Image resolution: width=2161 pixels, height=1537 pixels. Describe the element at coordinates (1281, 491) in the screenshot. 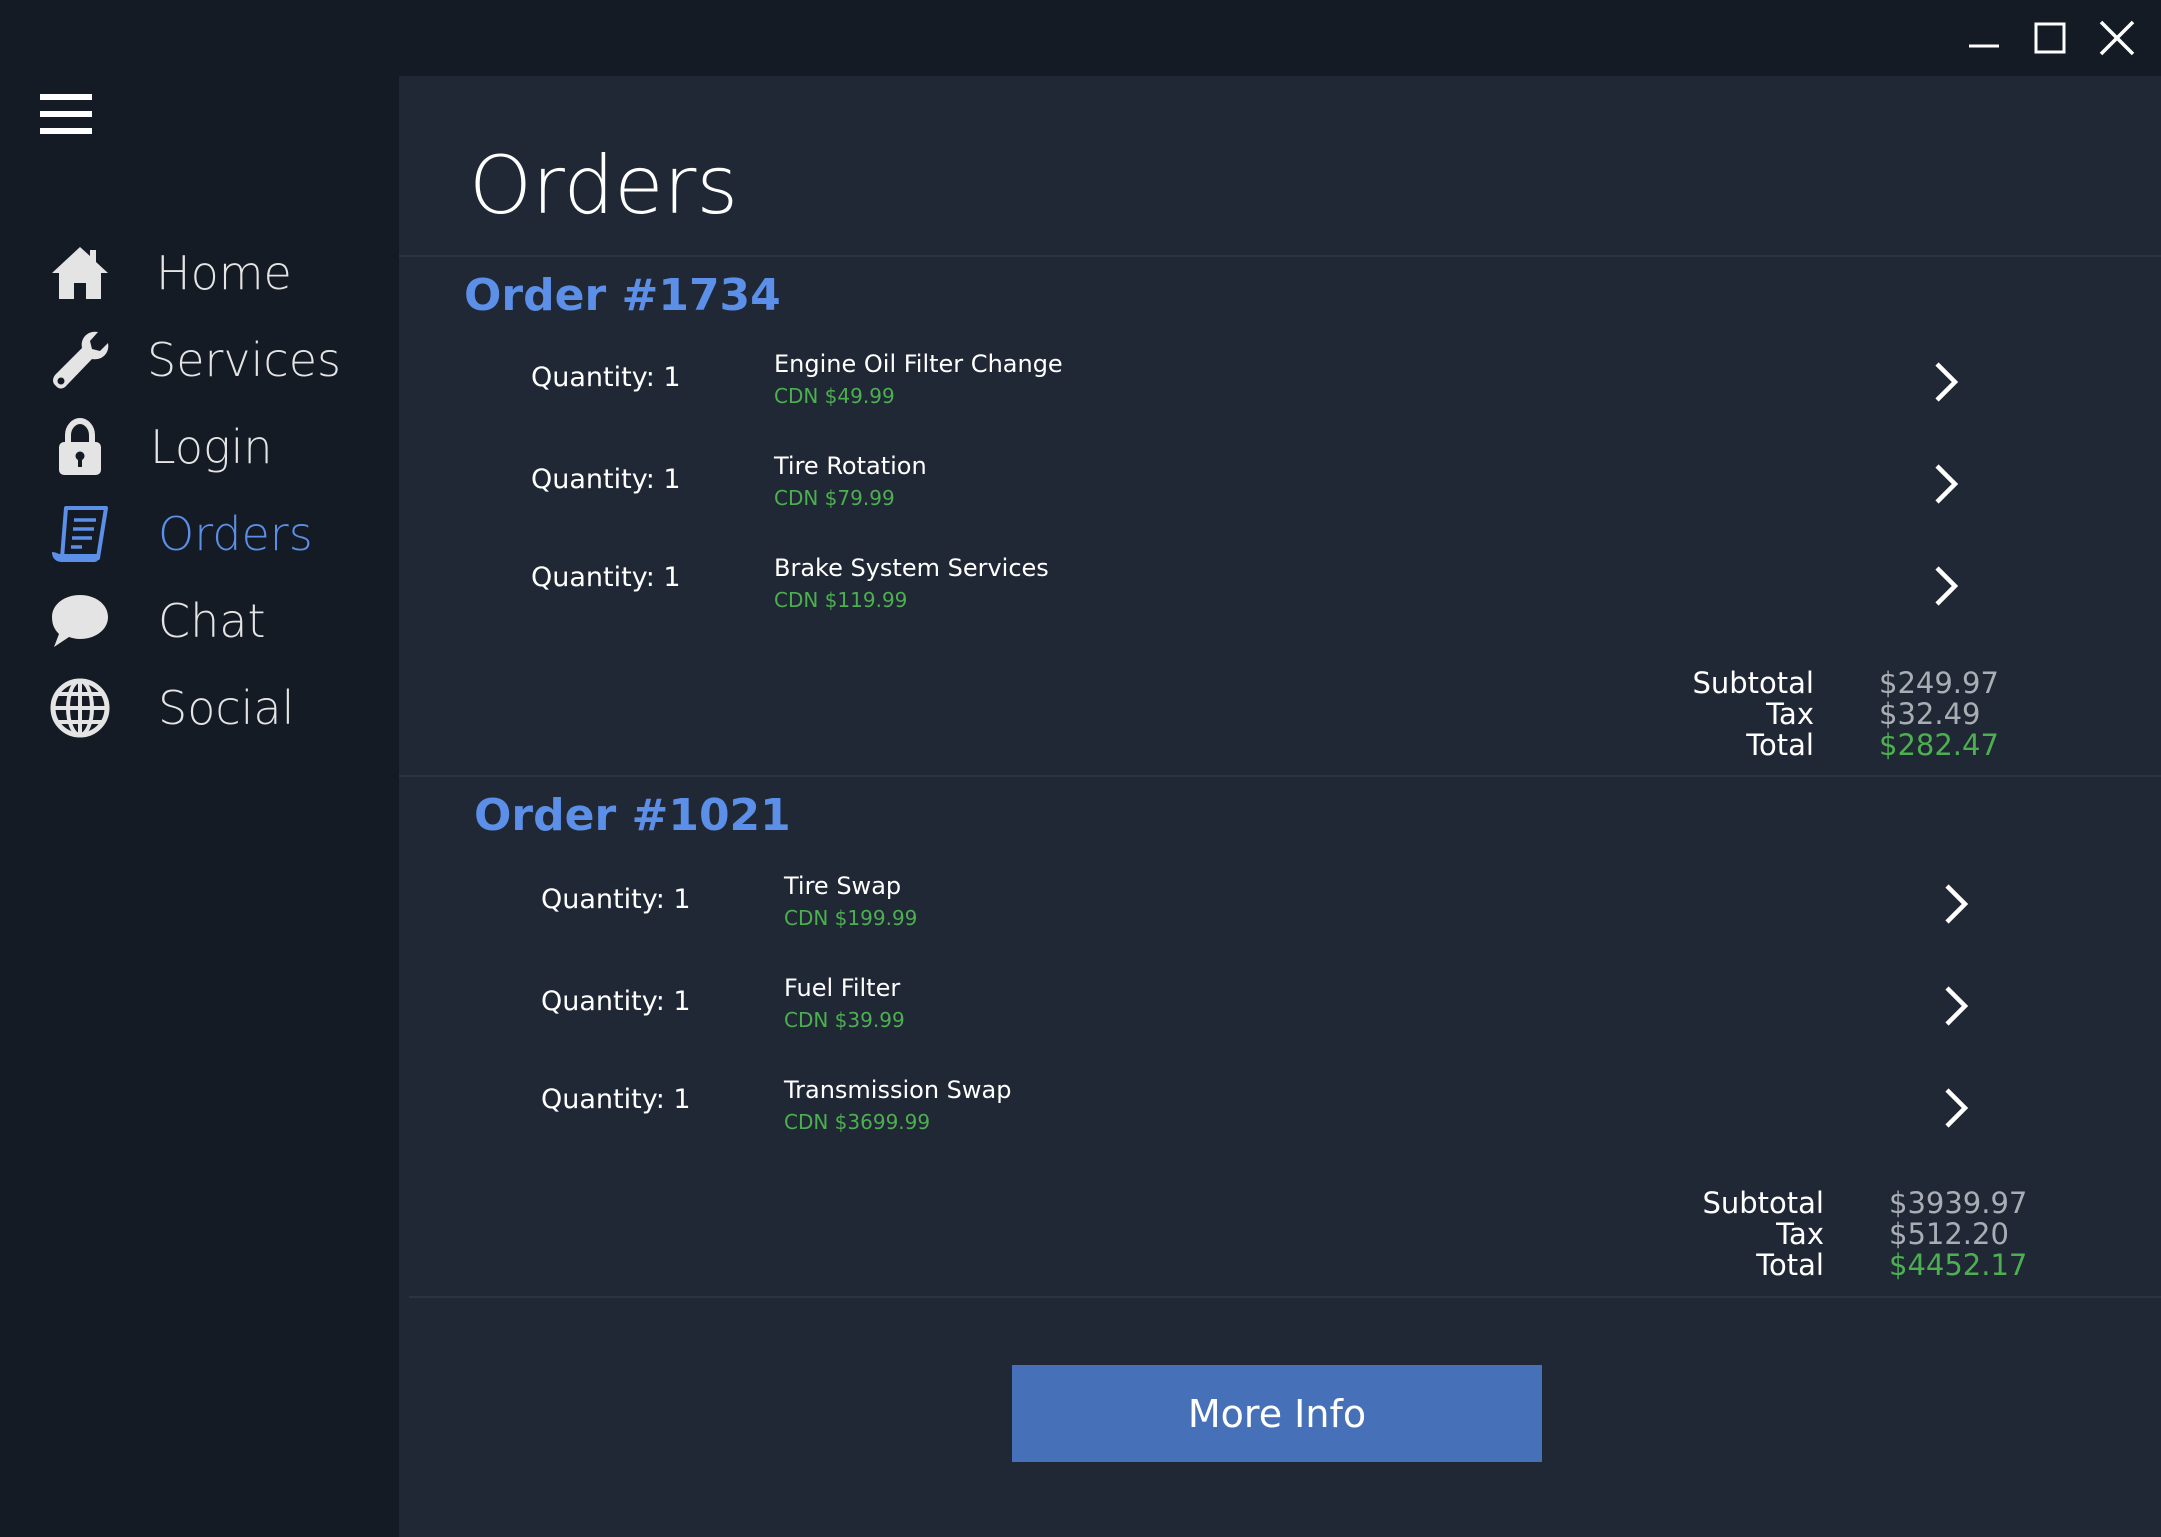

I see `order-item-row: Quantity: 1 Tire Rotation CDN $79.99` at that location.